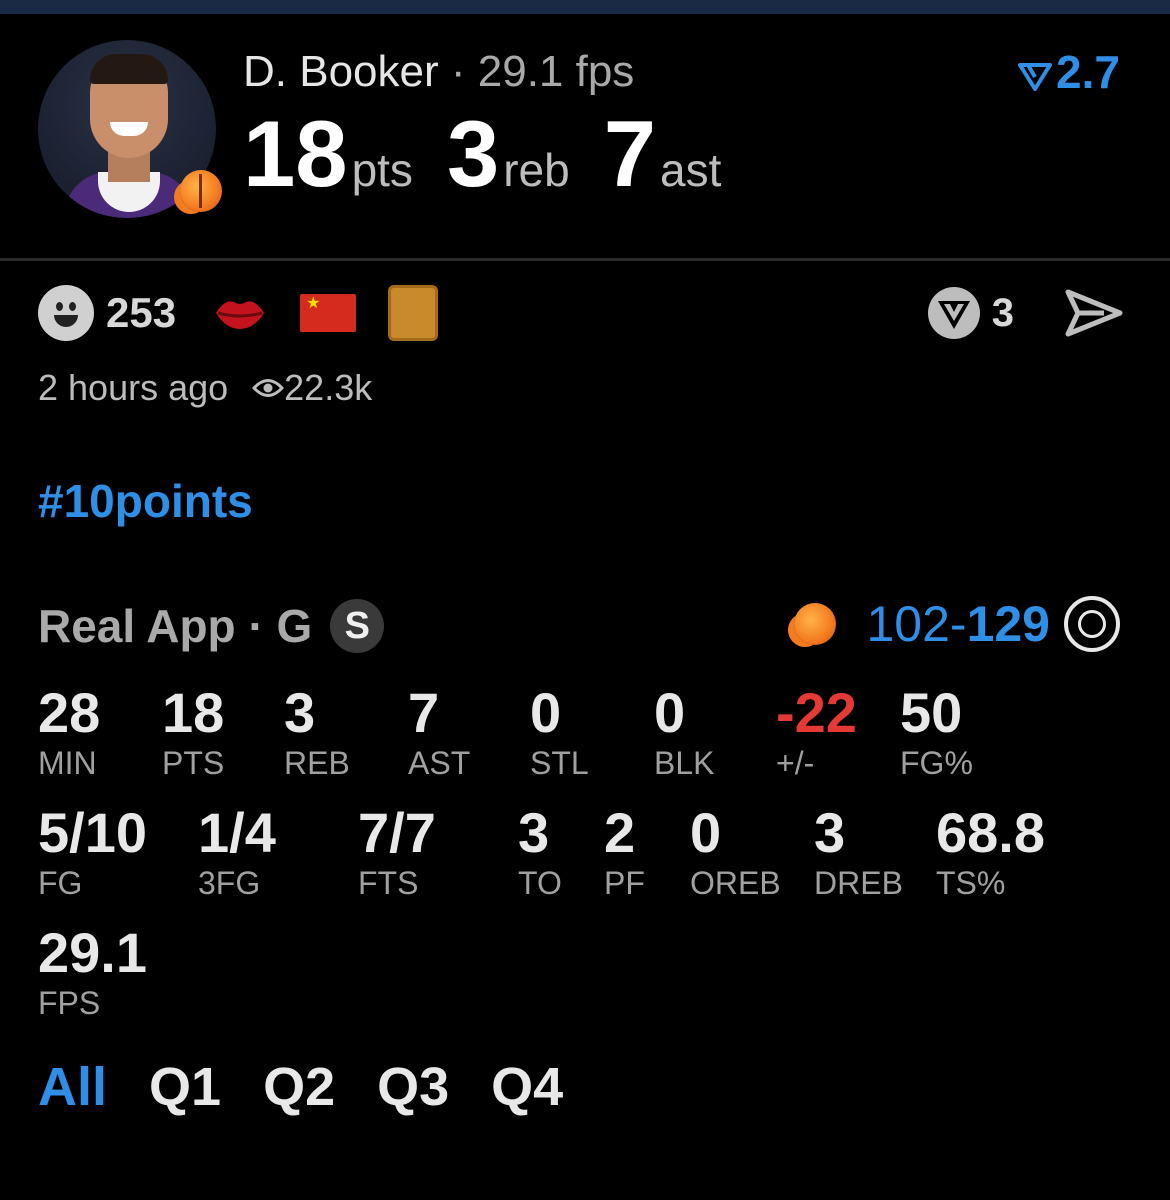 The height and width of the screenshot is (1200, 1170). Describe the element at coordinates (735, 851) in the screenshot. I see `stat-oreb: 0 OREB` at that location.